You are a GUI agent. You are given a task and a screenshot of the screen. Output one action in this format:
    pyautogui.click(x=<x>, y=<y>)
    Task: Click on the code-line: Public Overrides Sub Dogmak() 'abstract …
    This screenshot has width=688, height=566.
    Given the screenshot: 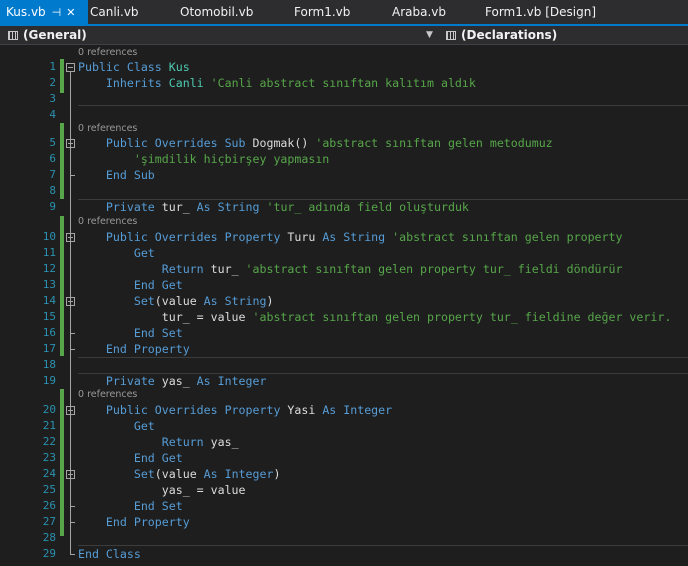 What is the action you would take?
    pyautogui.click(x=315, y=143)
    